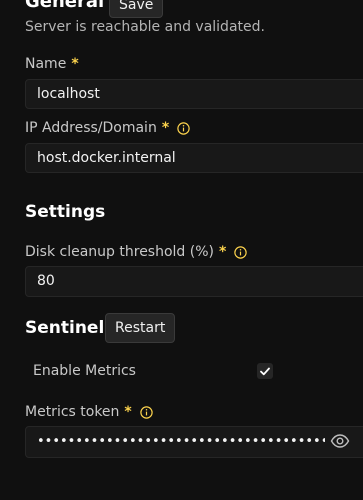 The height and width of the screenshot is (500, 363). I want to click on name-input: localhost, so click(194, 94).